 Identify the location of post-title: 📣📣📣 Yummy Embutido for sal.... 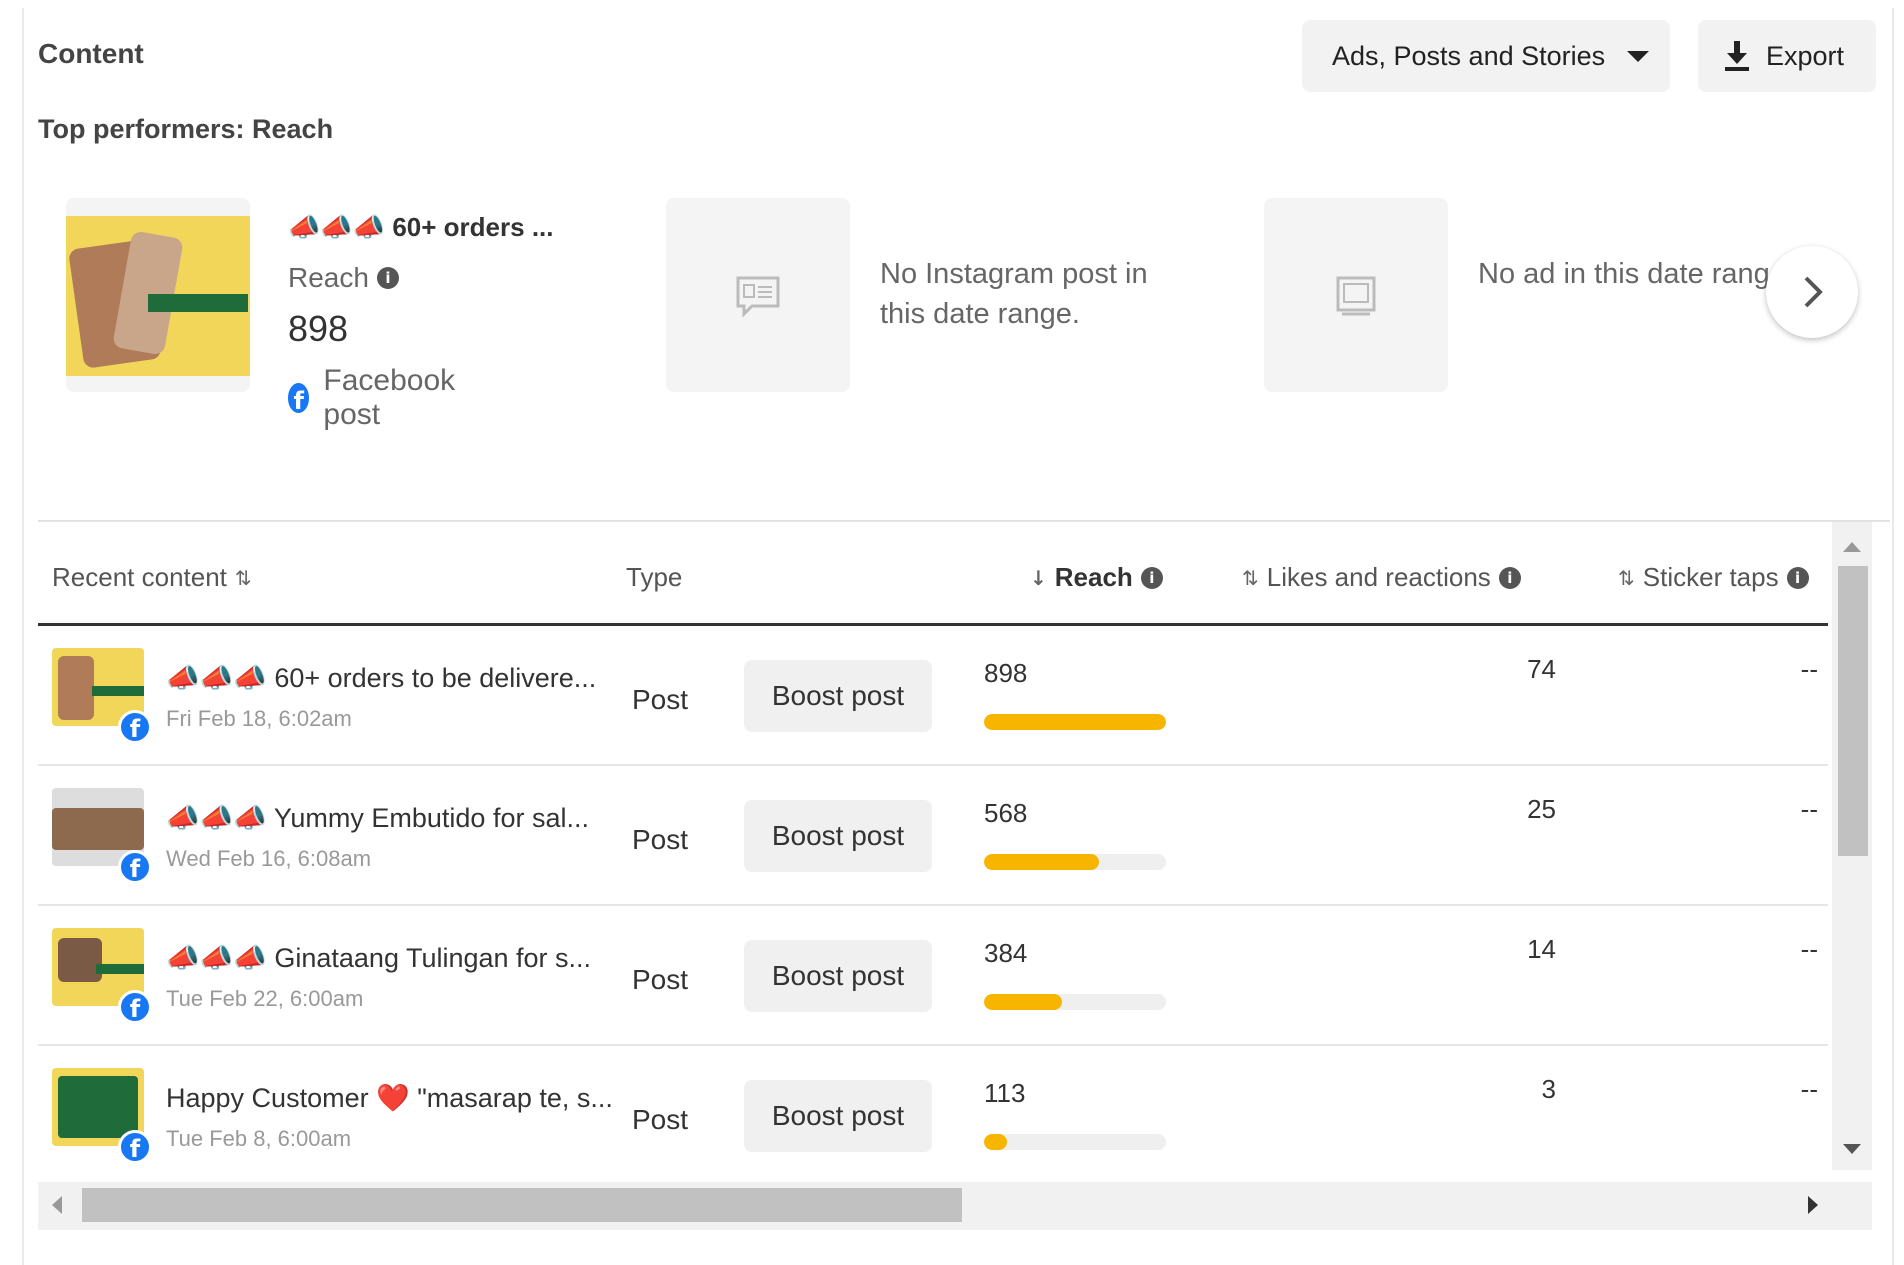
(377, 818).